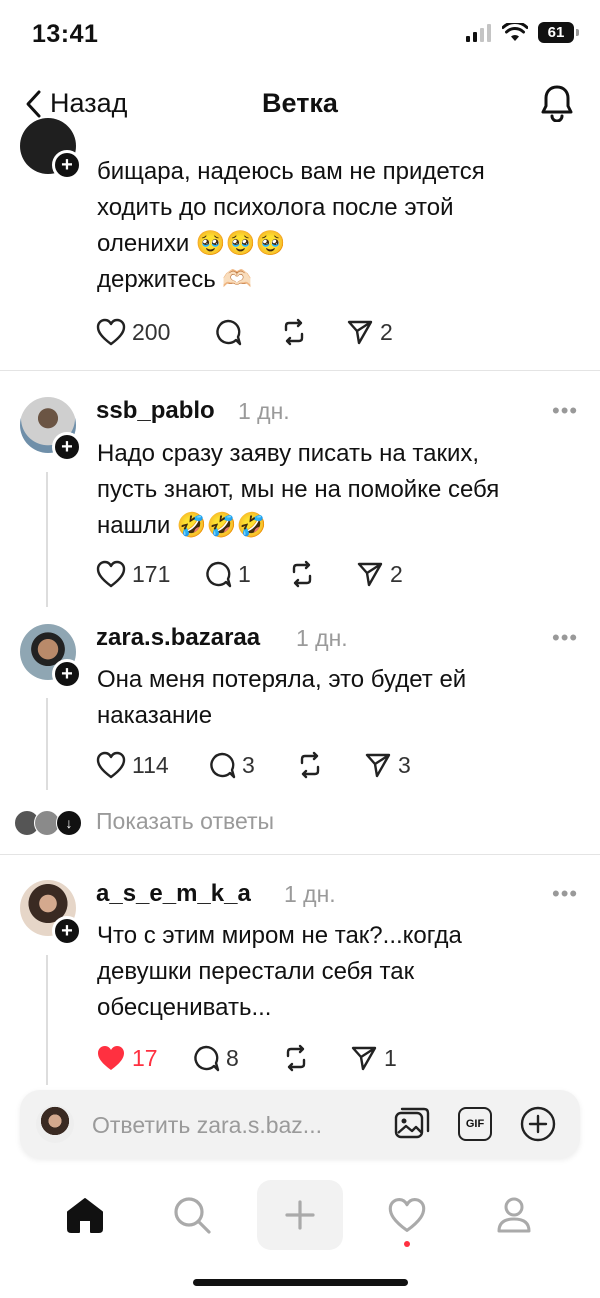  Describe the element at coordinates (89, 103) in the screenshot. I see `back-label: Назад` at that location.